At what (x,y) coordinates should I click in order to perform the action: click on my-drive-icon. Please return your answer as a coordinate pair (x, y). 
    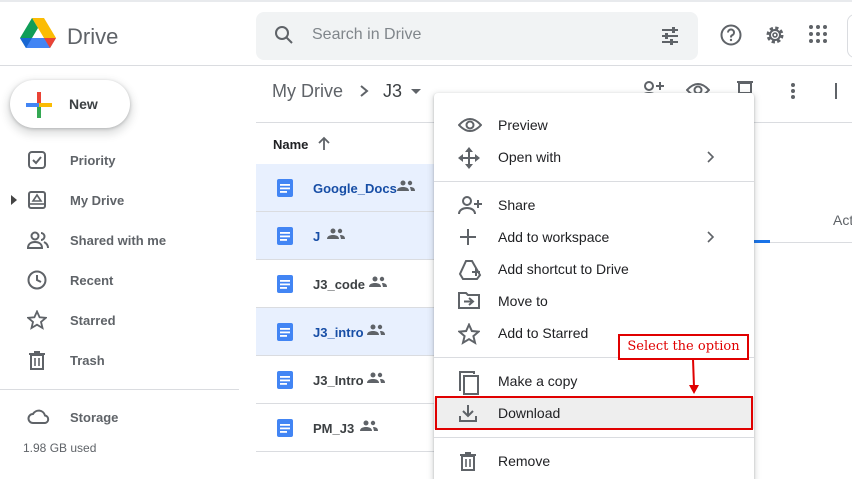
    Looking at the image, I should click on (37, 200).